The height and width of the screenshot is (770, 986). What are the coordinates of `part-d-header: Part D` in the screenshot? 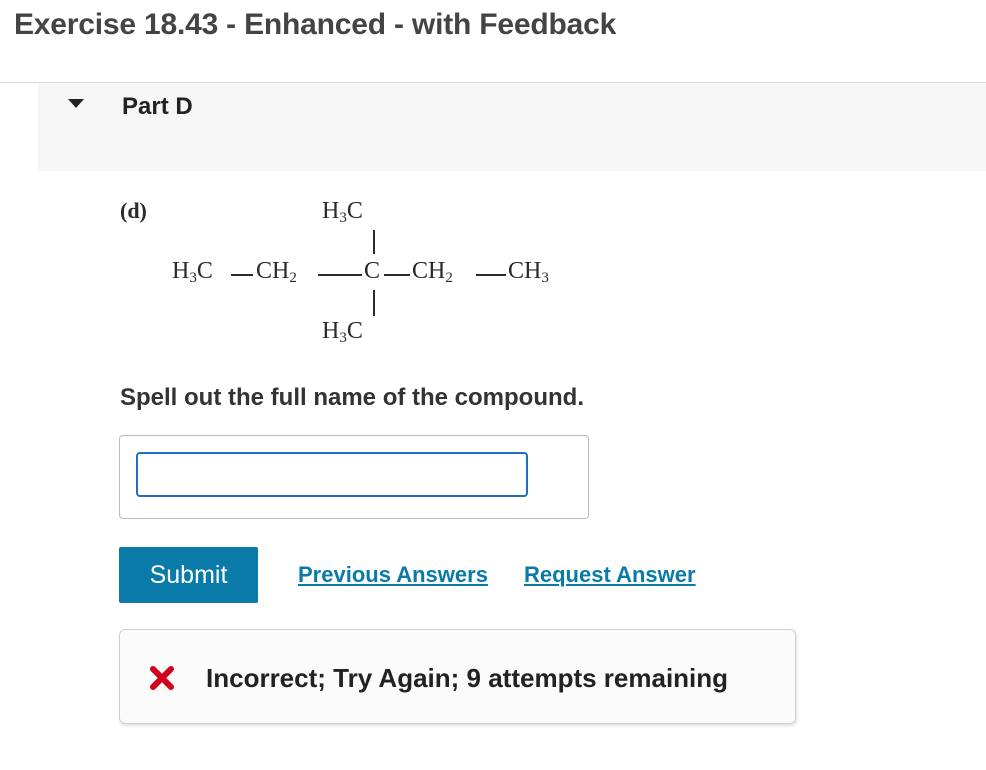 It's located at (512, 127).